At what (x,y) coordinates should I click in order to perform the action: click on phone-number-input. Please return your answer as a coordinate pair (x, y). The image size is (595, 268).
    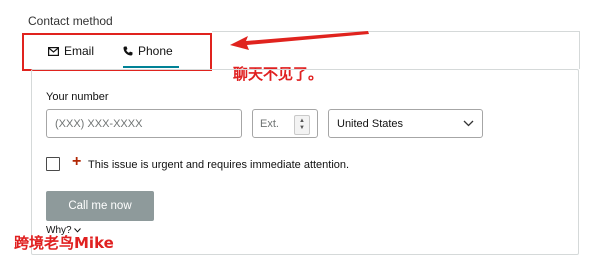
    Looking at the image, I should click on (144, 123).